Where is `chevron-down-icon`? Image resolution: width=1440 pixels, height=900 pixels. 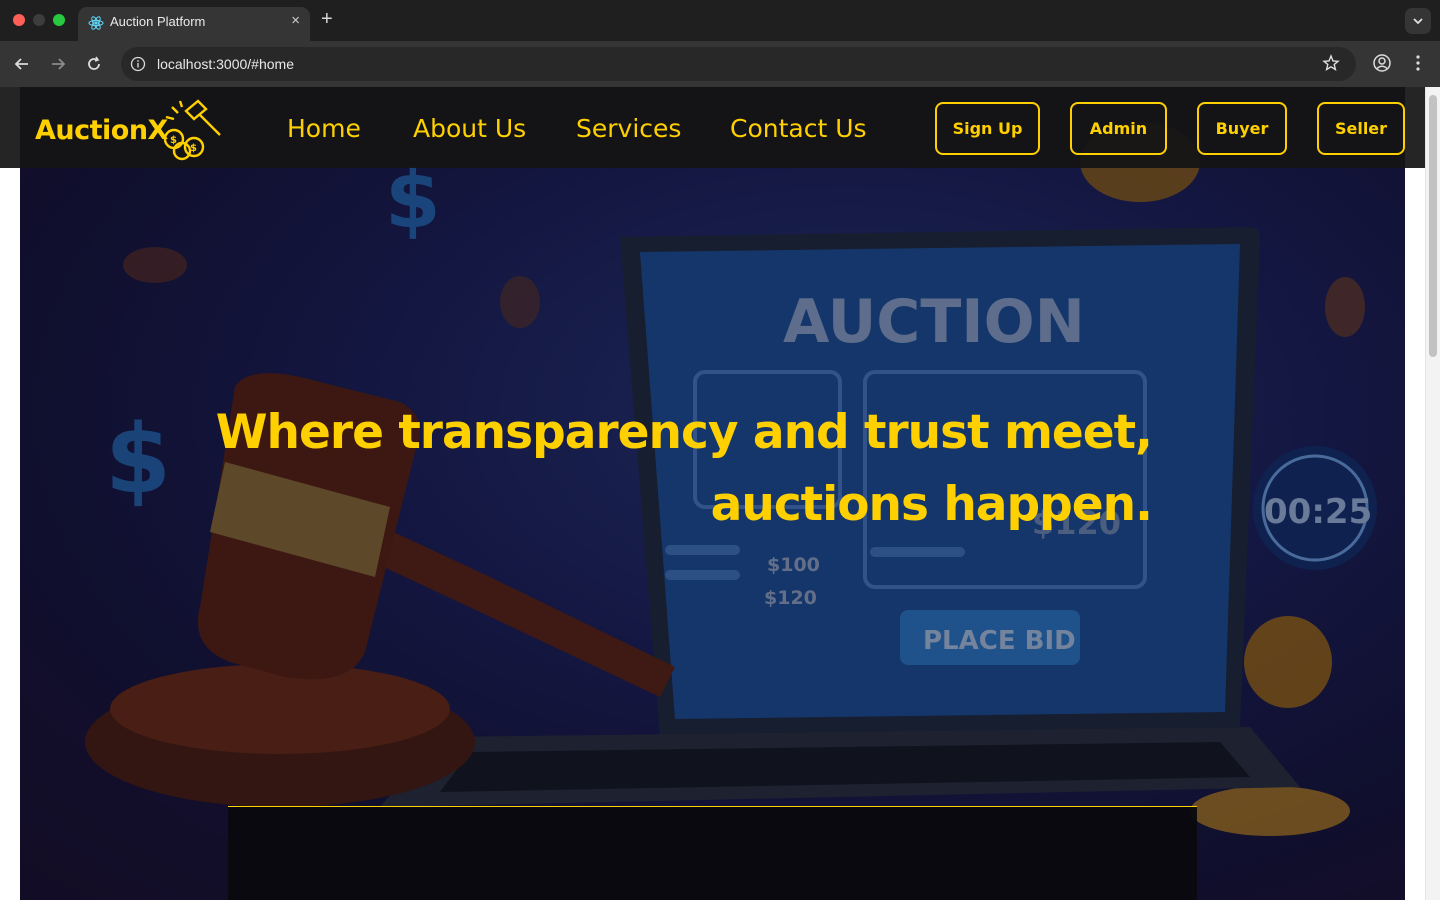 chevron-down-icon is located at coordinates (1418, 21).